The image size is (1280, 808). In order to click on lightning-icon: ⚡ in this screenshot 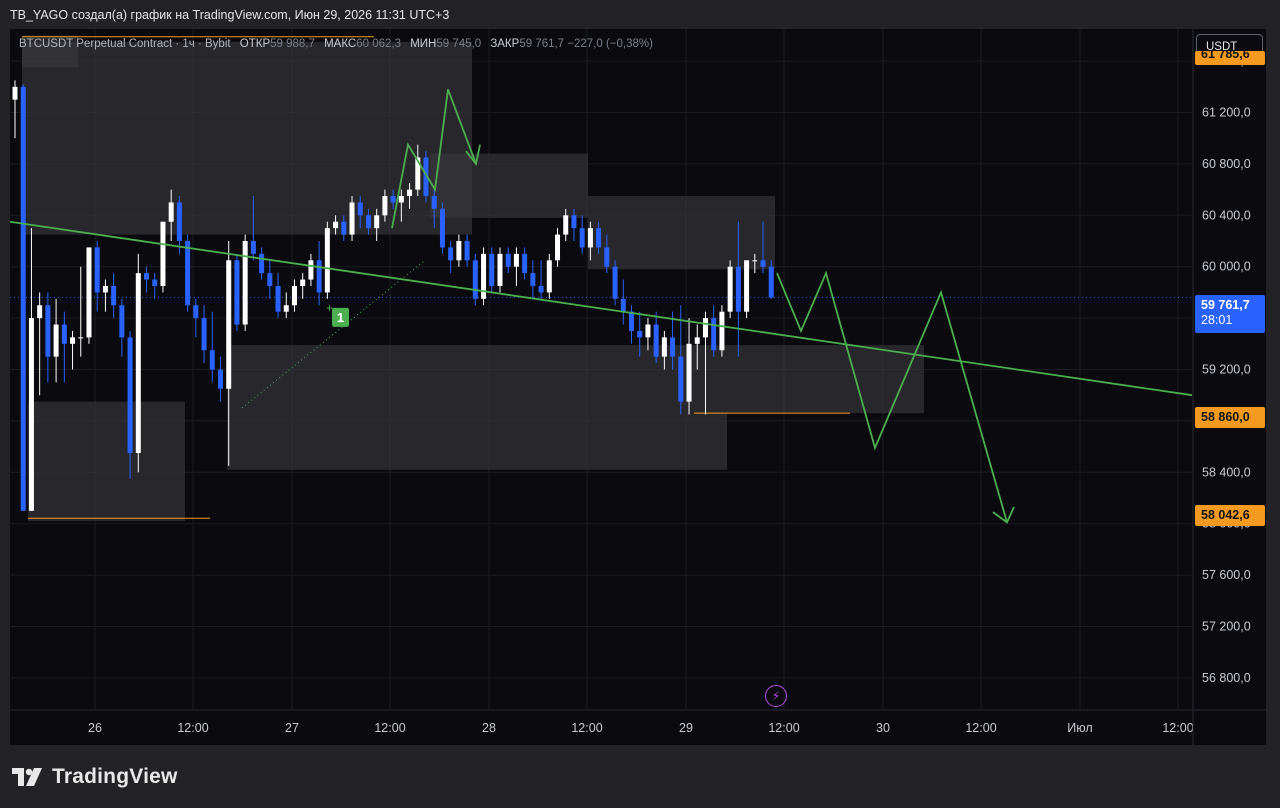, I will do `click(776, 696)`.